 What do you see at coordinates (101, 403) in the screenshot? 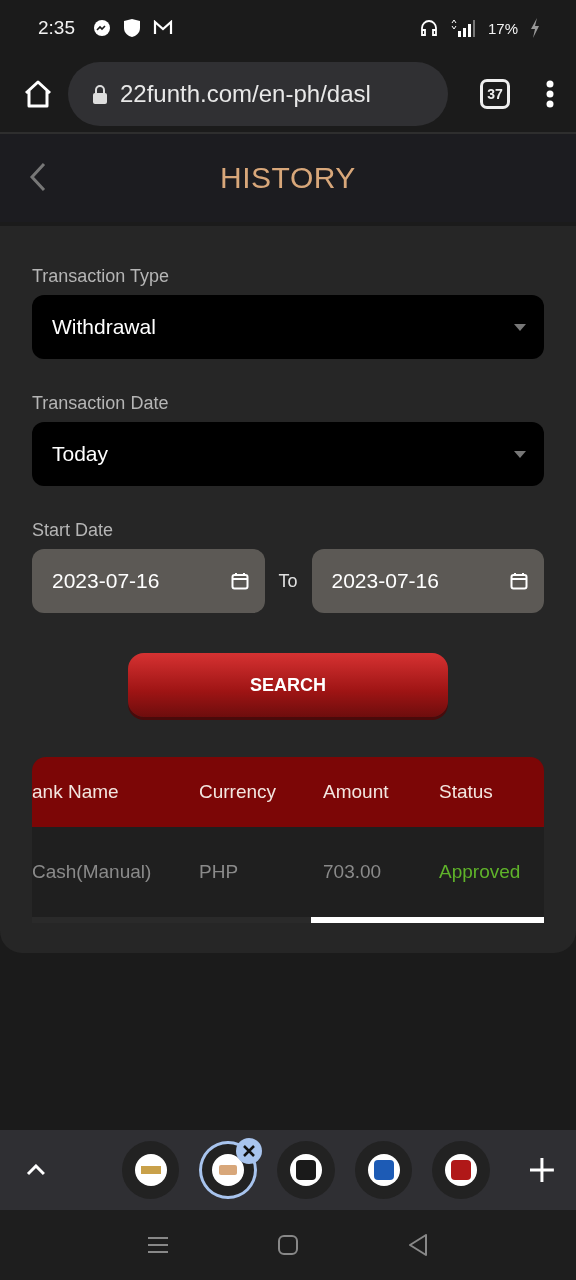
I see `field-label: Transaction Date` at bounding box center [101, 403].